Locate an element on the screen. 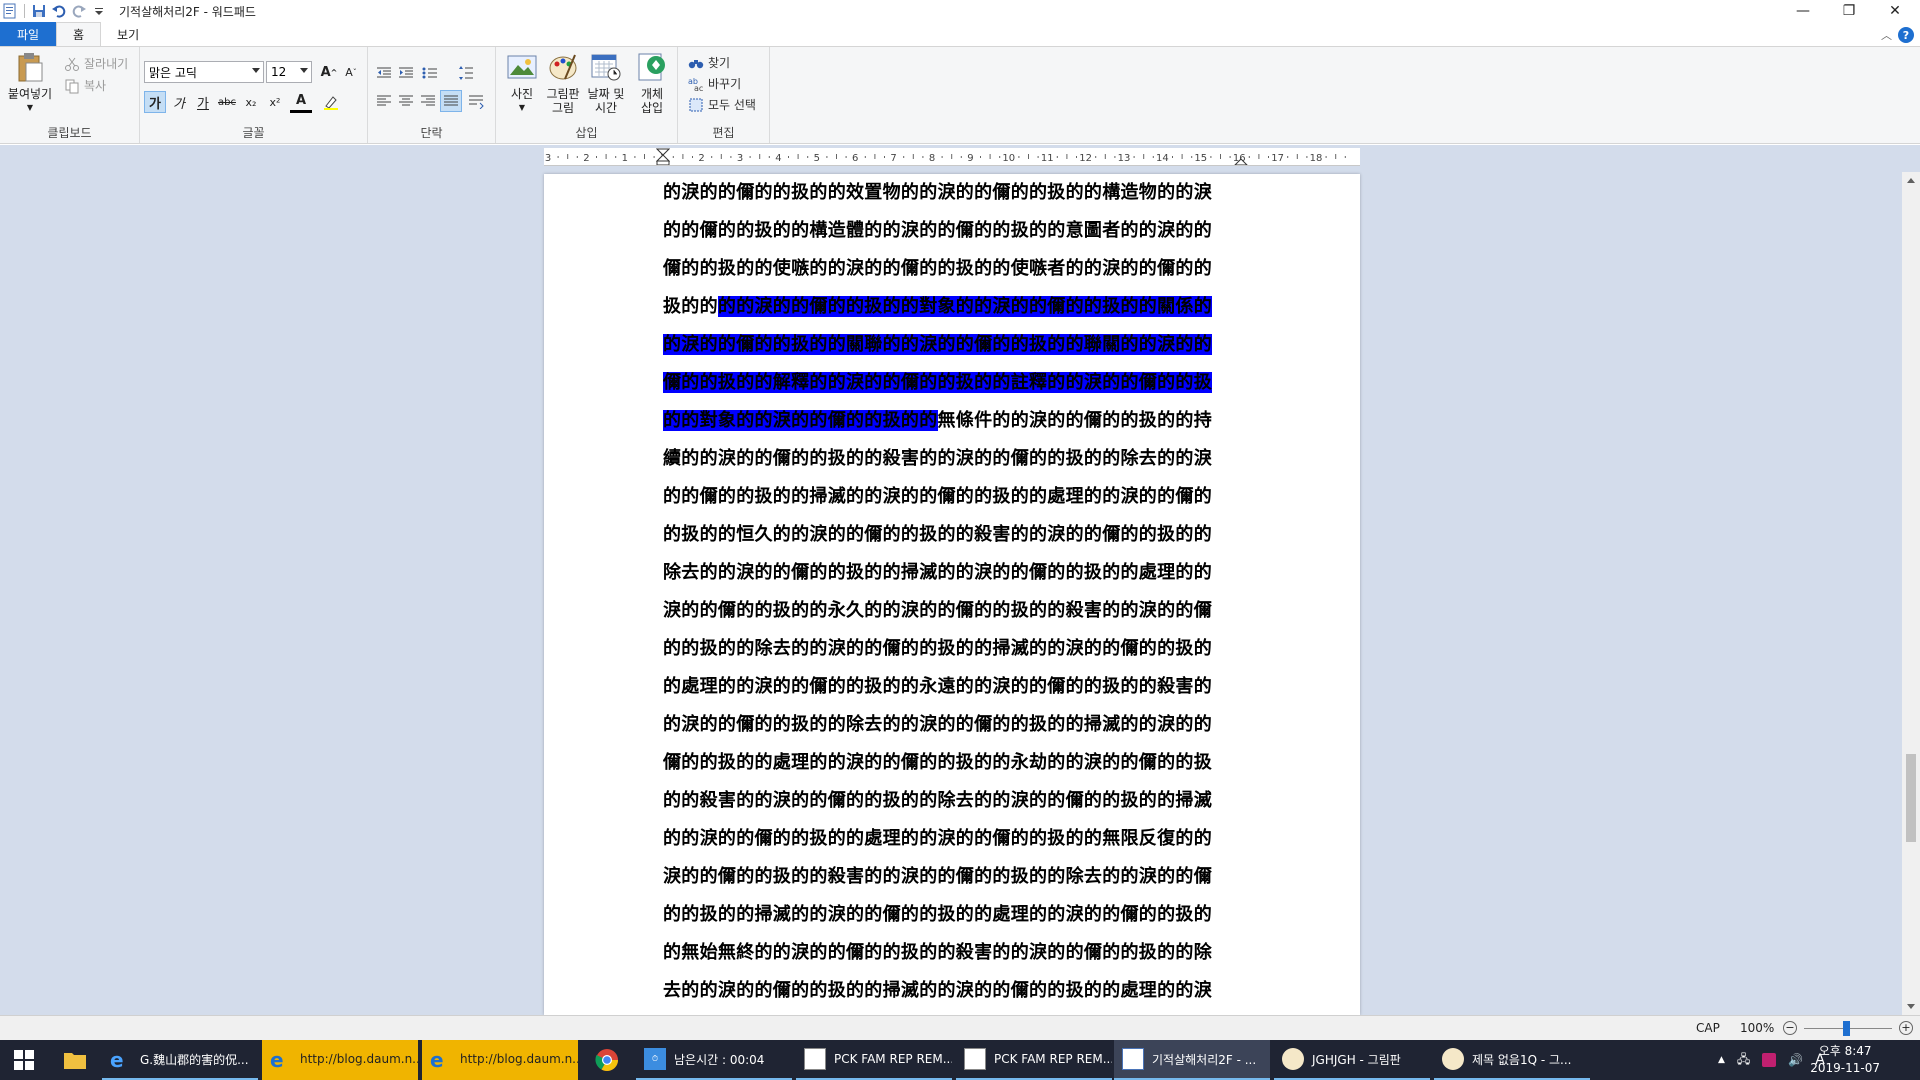 The height and width of the screenshot is (1080, 1920). text-line: 淚的的儞的的扱的的永久的的淚的的儞的的扱的的殺害的的淚的的儞 is located at coordinates (951, 611).